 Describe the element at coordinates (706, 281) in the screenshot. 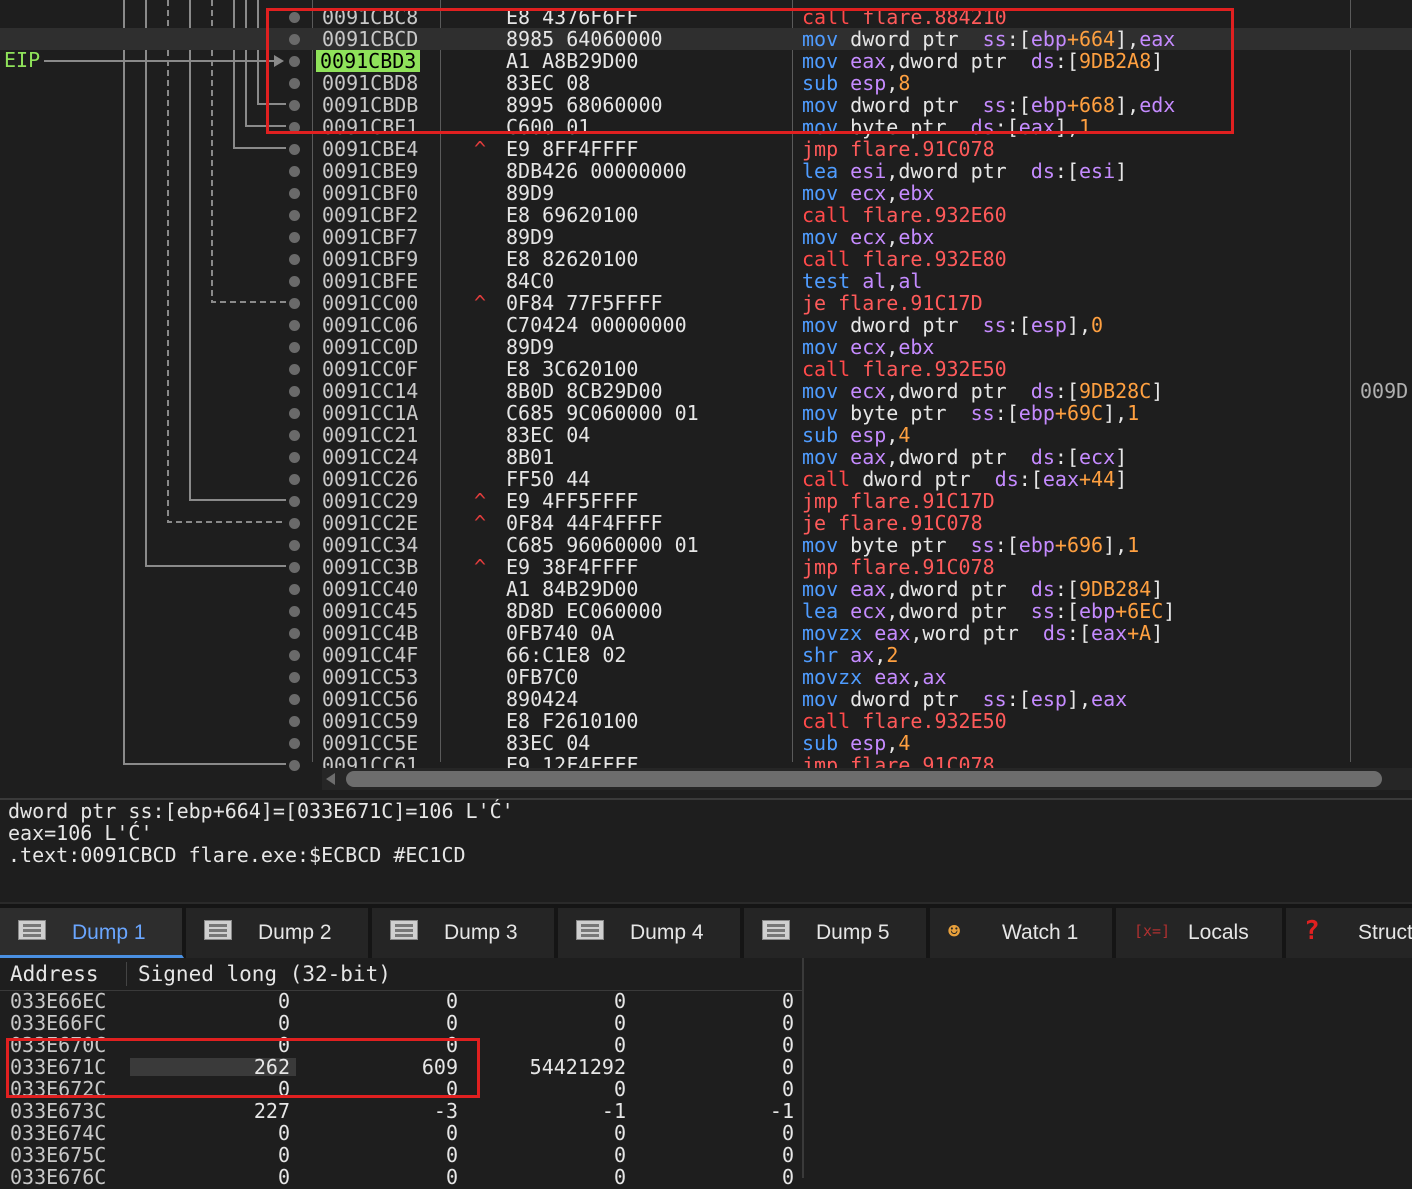

I see `instruction-row: 0091CBFE 84C0 test al,al` at that location.